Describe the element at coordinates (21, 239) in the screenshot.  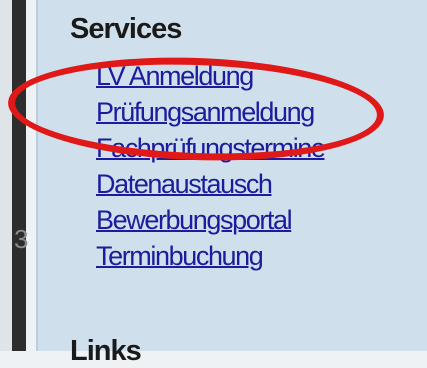
I see `background-digit: 3` at that location.